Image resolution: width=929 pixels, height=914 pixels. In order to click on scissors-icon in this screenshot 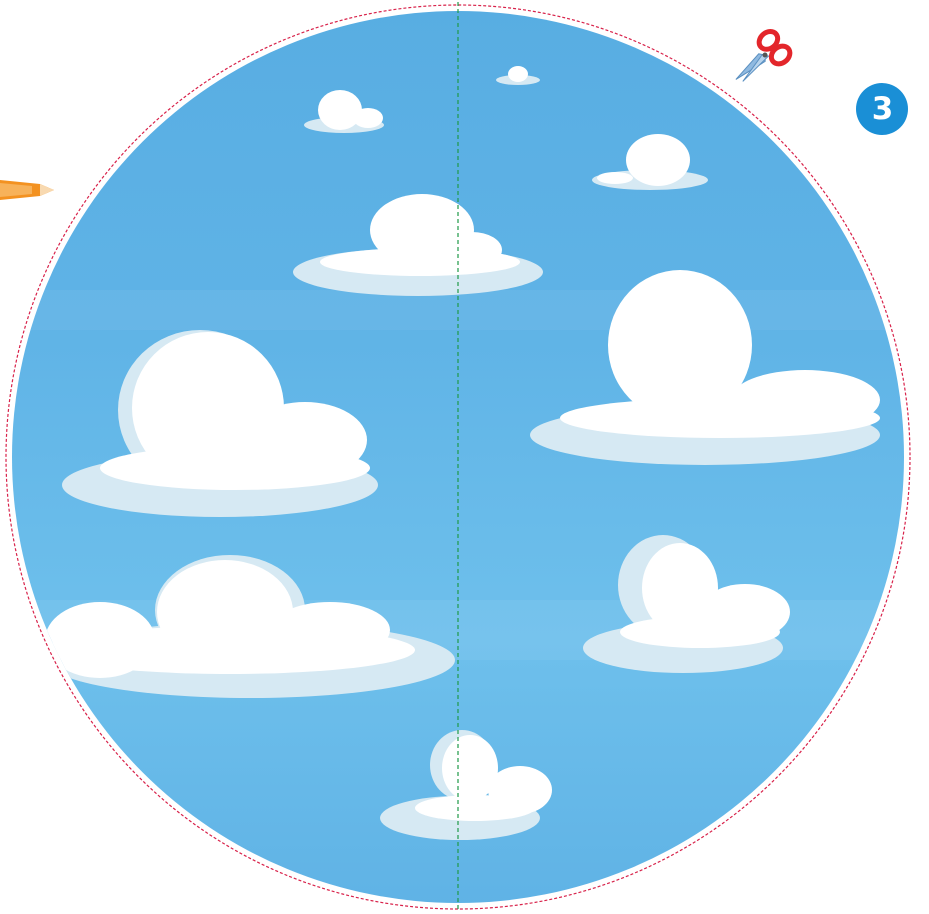, I will do `click(764, 55)`.